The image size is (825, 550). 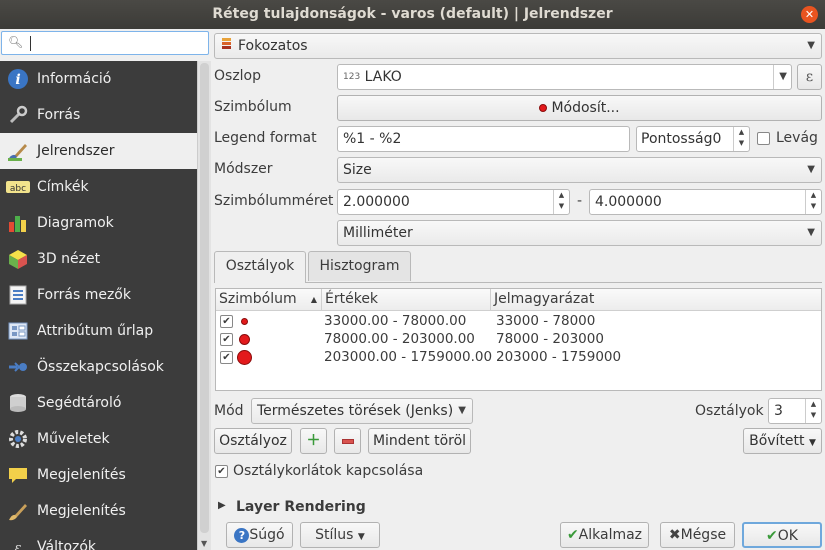 I want to click on scrollbar-thumb, so click(x=204, y=298).